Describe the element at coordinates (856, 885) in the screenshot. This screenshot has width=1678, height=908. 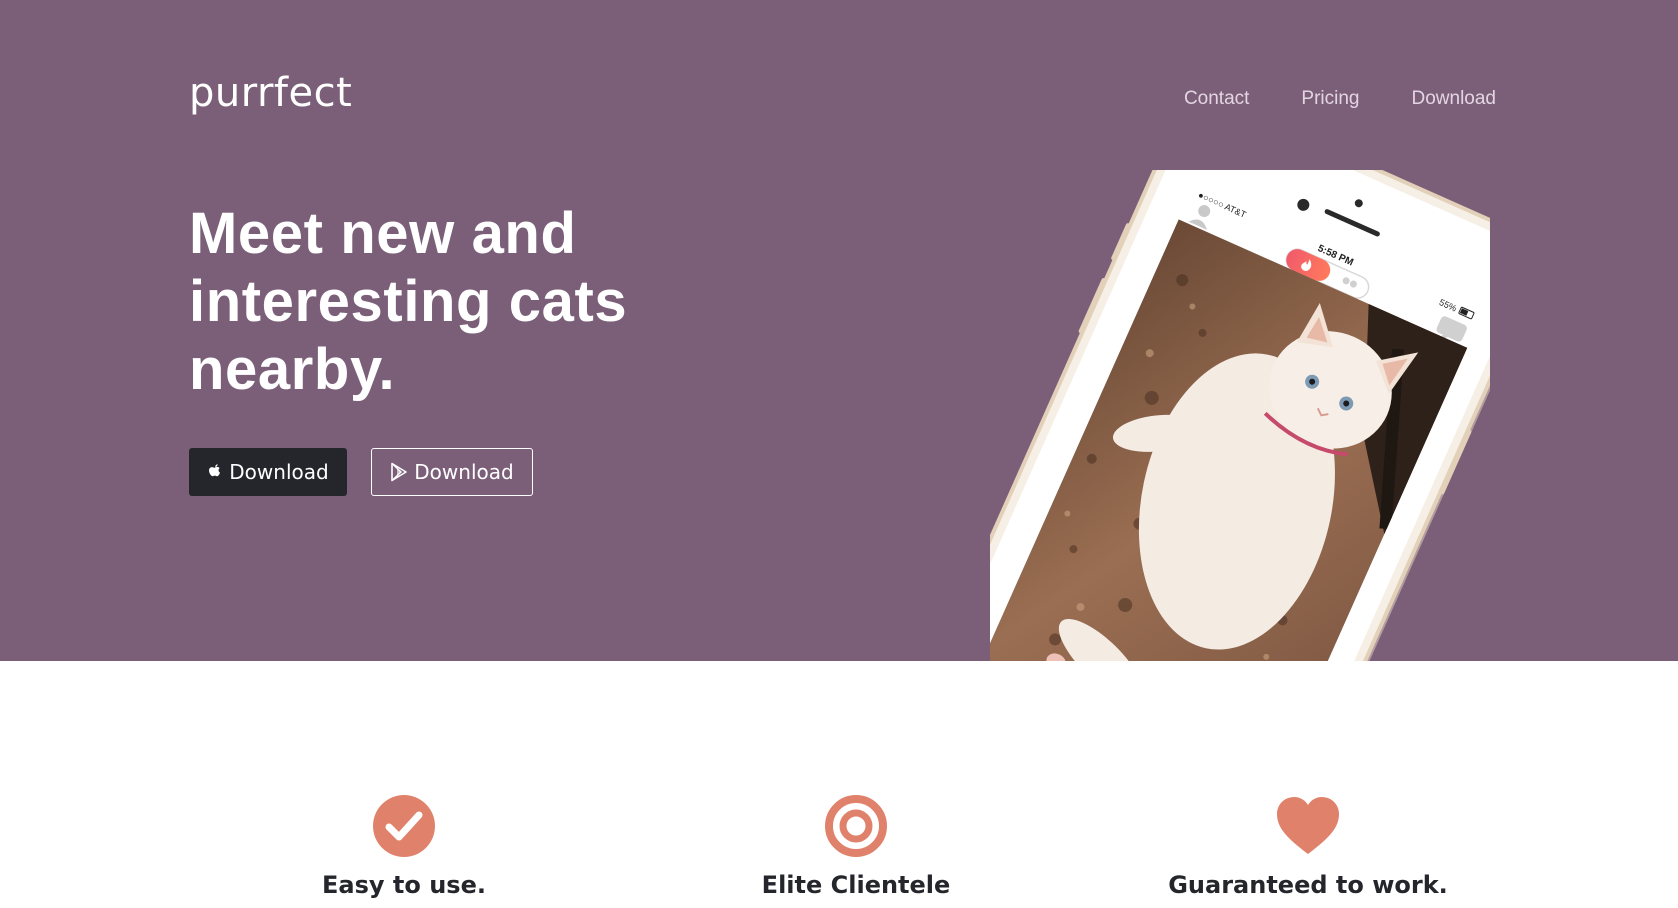
I see `feature-title: Elite Clientele` at that location.